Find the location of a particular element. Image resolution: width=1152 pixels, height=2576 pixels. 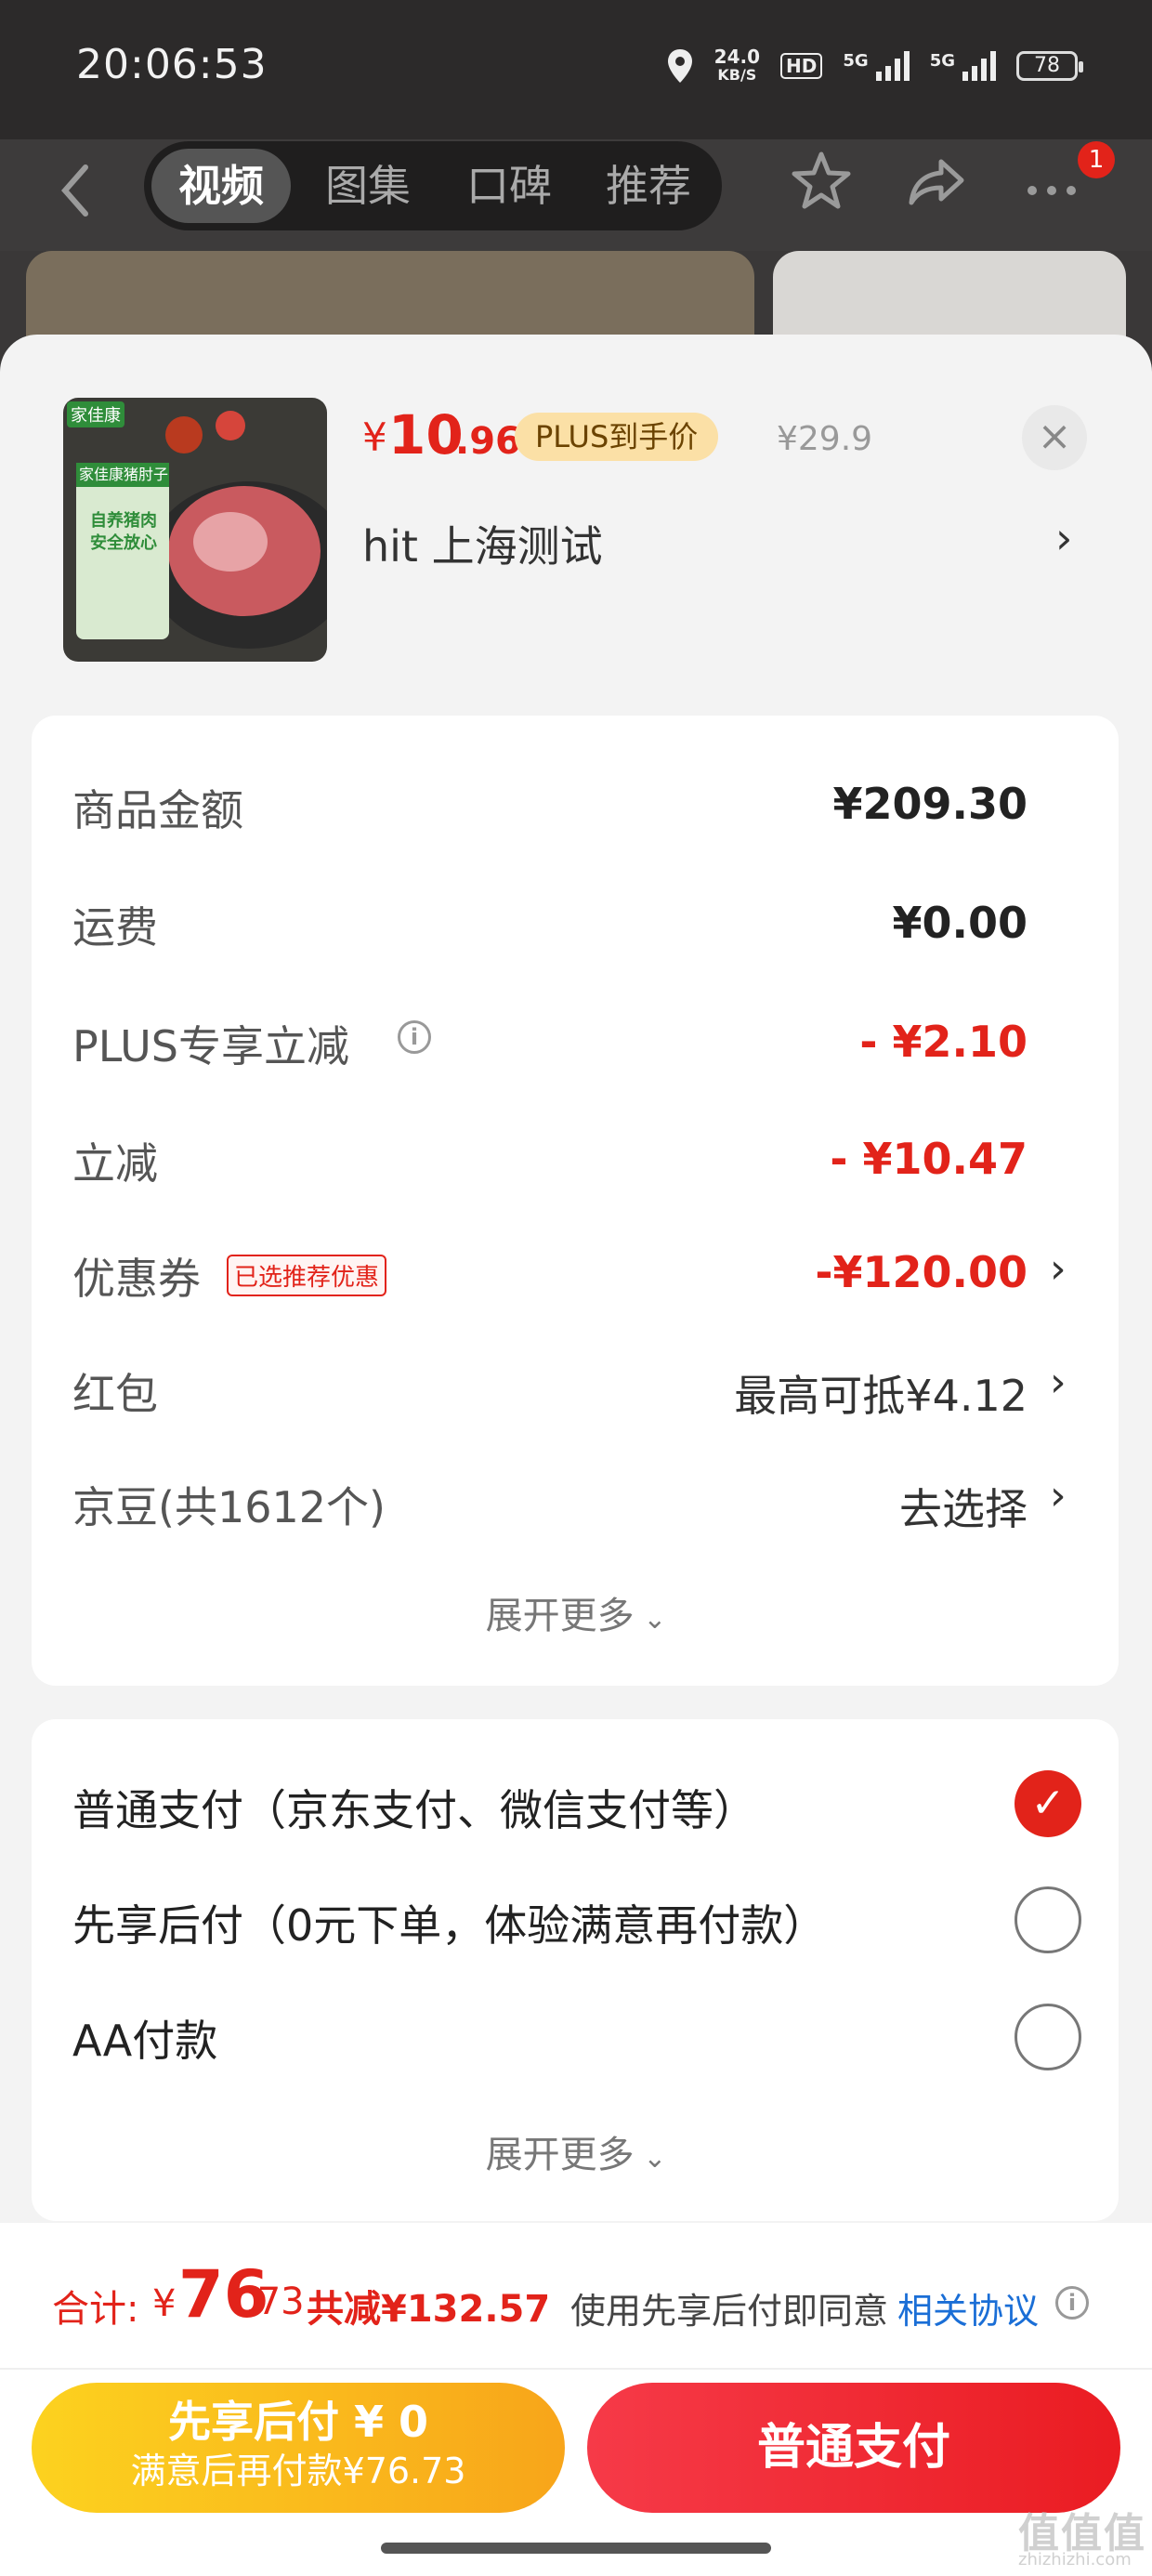

jd-beans-label: 京豆(共1612个) is located at coordinates (229, 1504).